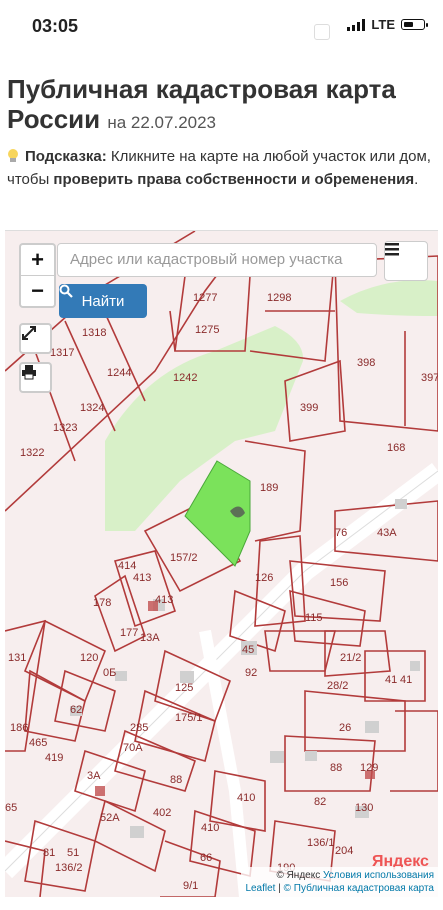 The width and height of the screenshot is (443, 910). Describe the element at coordinates (119, 373) in the screenshot. I see `parcel-label: 1244` at that location.